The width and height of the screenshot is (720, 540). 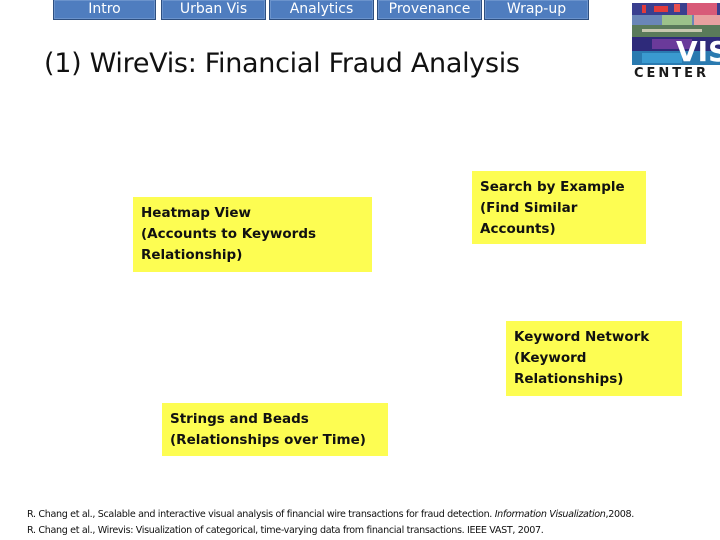 I want to click on callout-line: Strings and Beads, so click(x=239, y=419).